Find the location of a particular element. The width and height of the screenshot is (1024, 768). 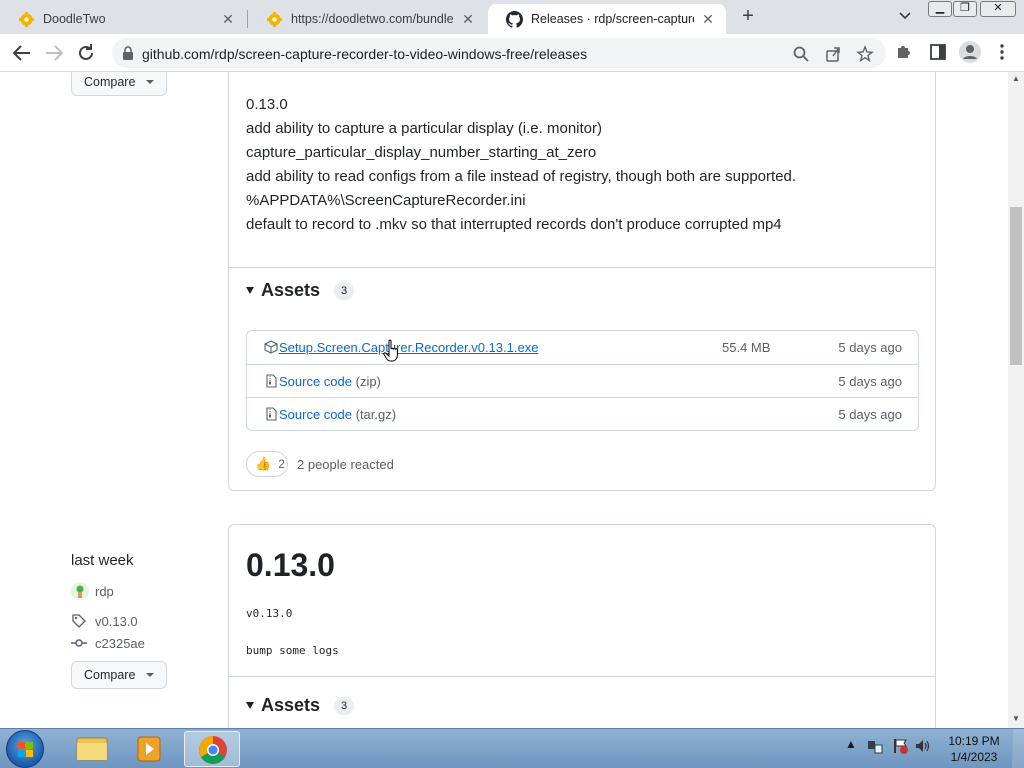

new-tab-button: + is located at coordinates (748, 17).